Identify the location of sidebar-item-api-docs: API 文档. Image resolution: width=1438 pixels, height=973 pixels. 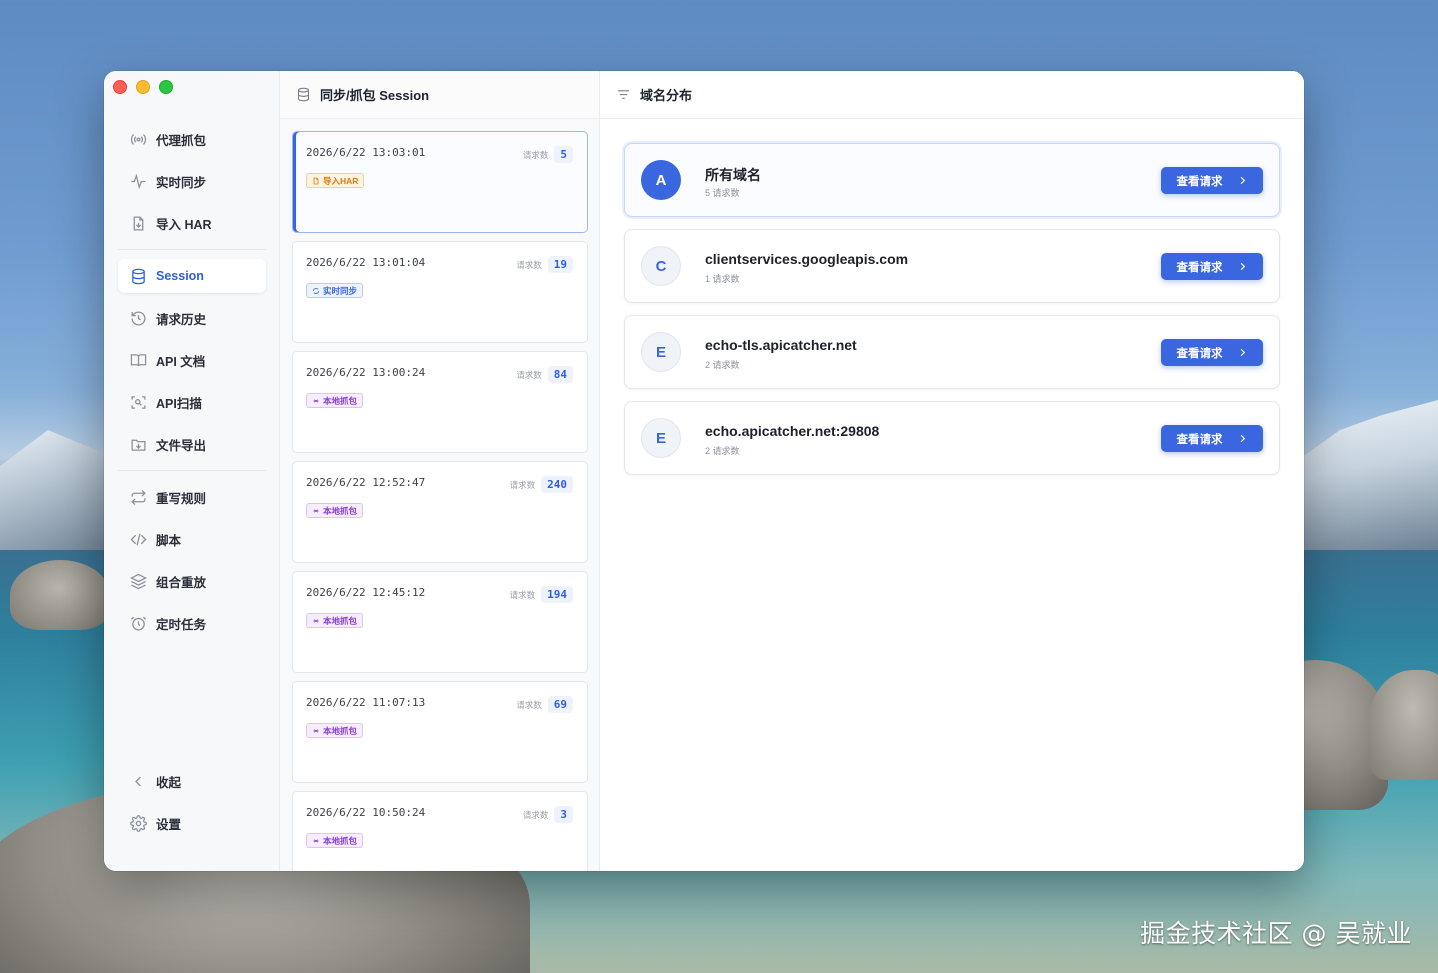
(192, 360).